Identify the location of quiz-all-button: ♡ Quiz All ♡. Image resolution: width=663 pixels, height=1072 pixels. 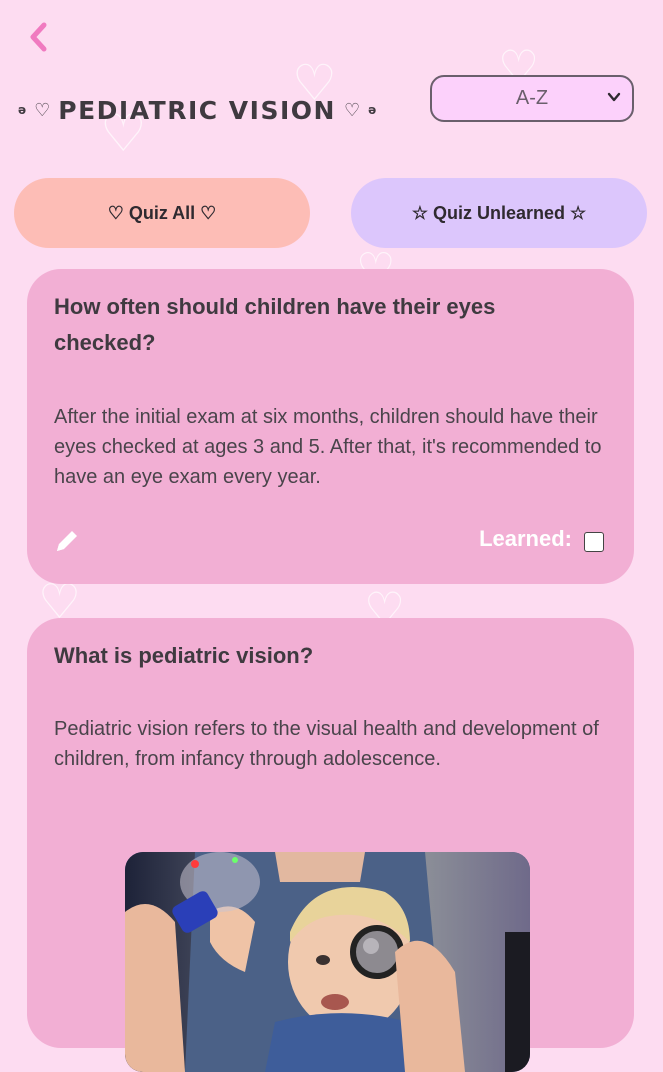
(162, 213).